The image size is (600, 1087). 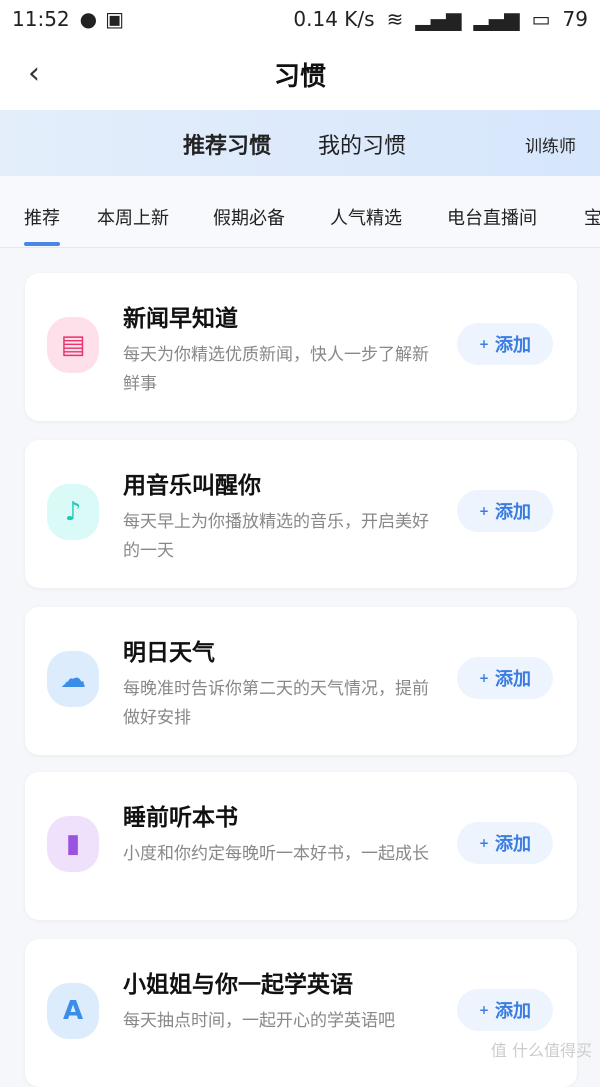 What do you see at coordinates (227, 144) in the screenshot?
I see `tab-recommended-habits: 推荐习惯` at bounding box center [227, 144].